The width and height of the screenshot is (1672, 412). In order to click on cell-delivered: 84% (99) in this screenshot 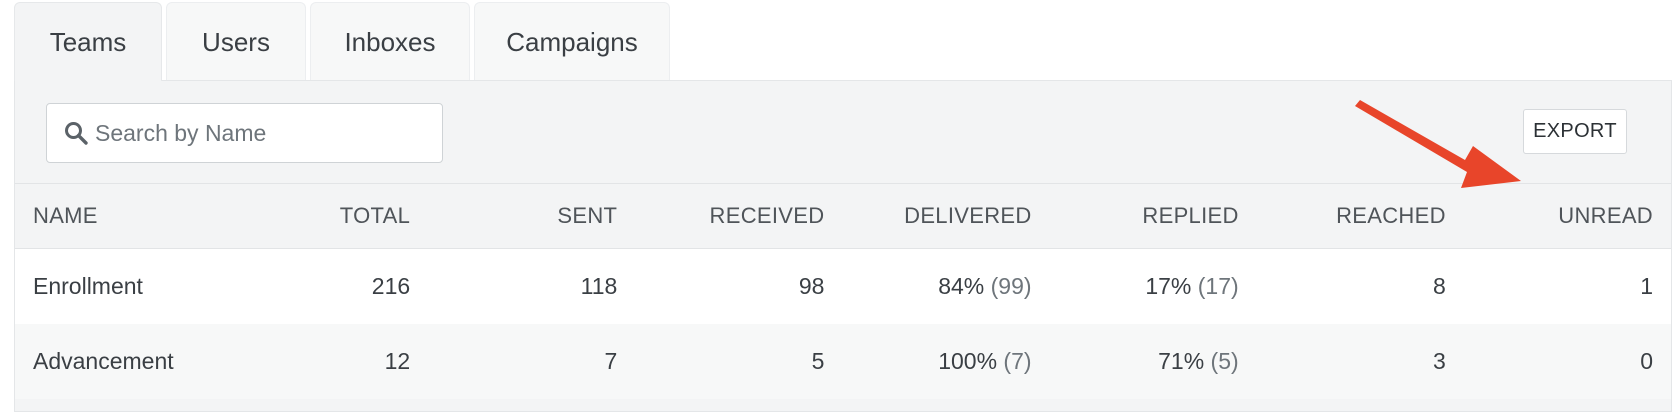, I will do `click(946, 286)`.